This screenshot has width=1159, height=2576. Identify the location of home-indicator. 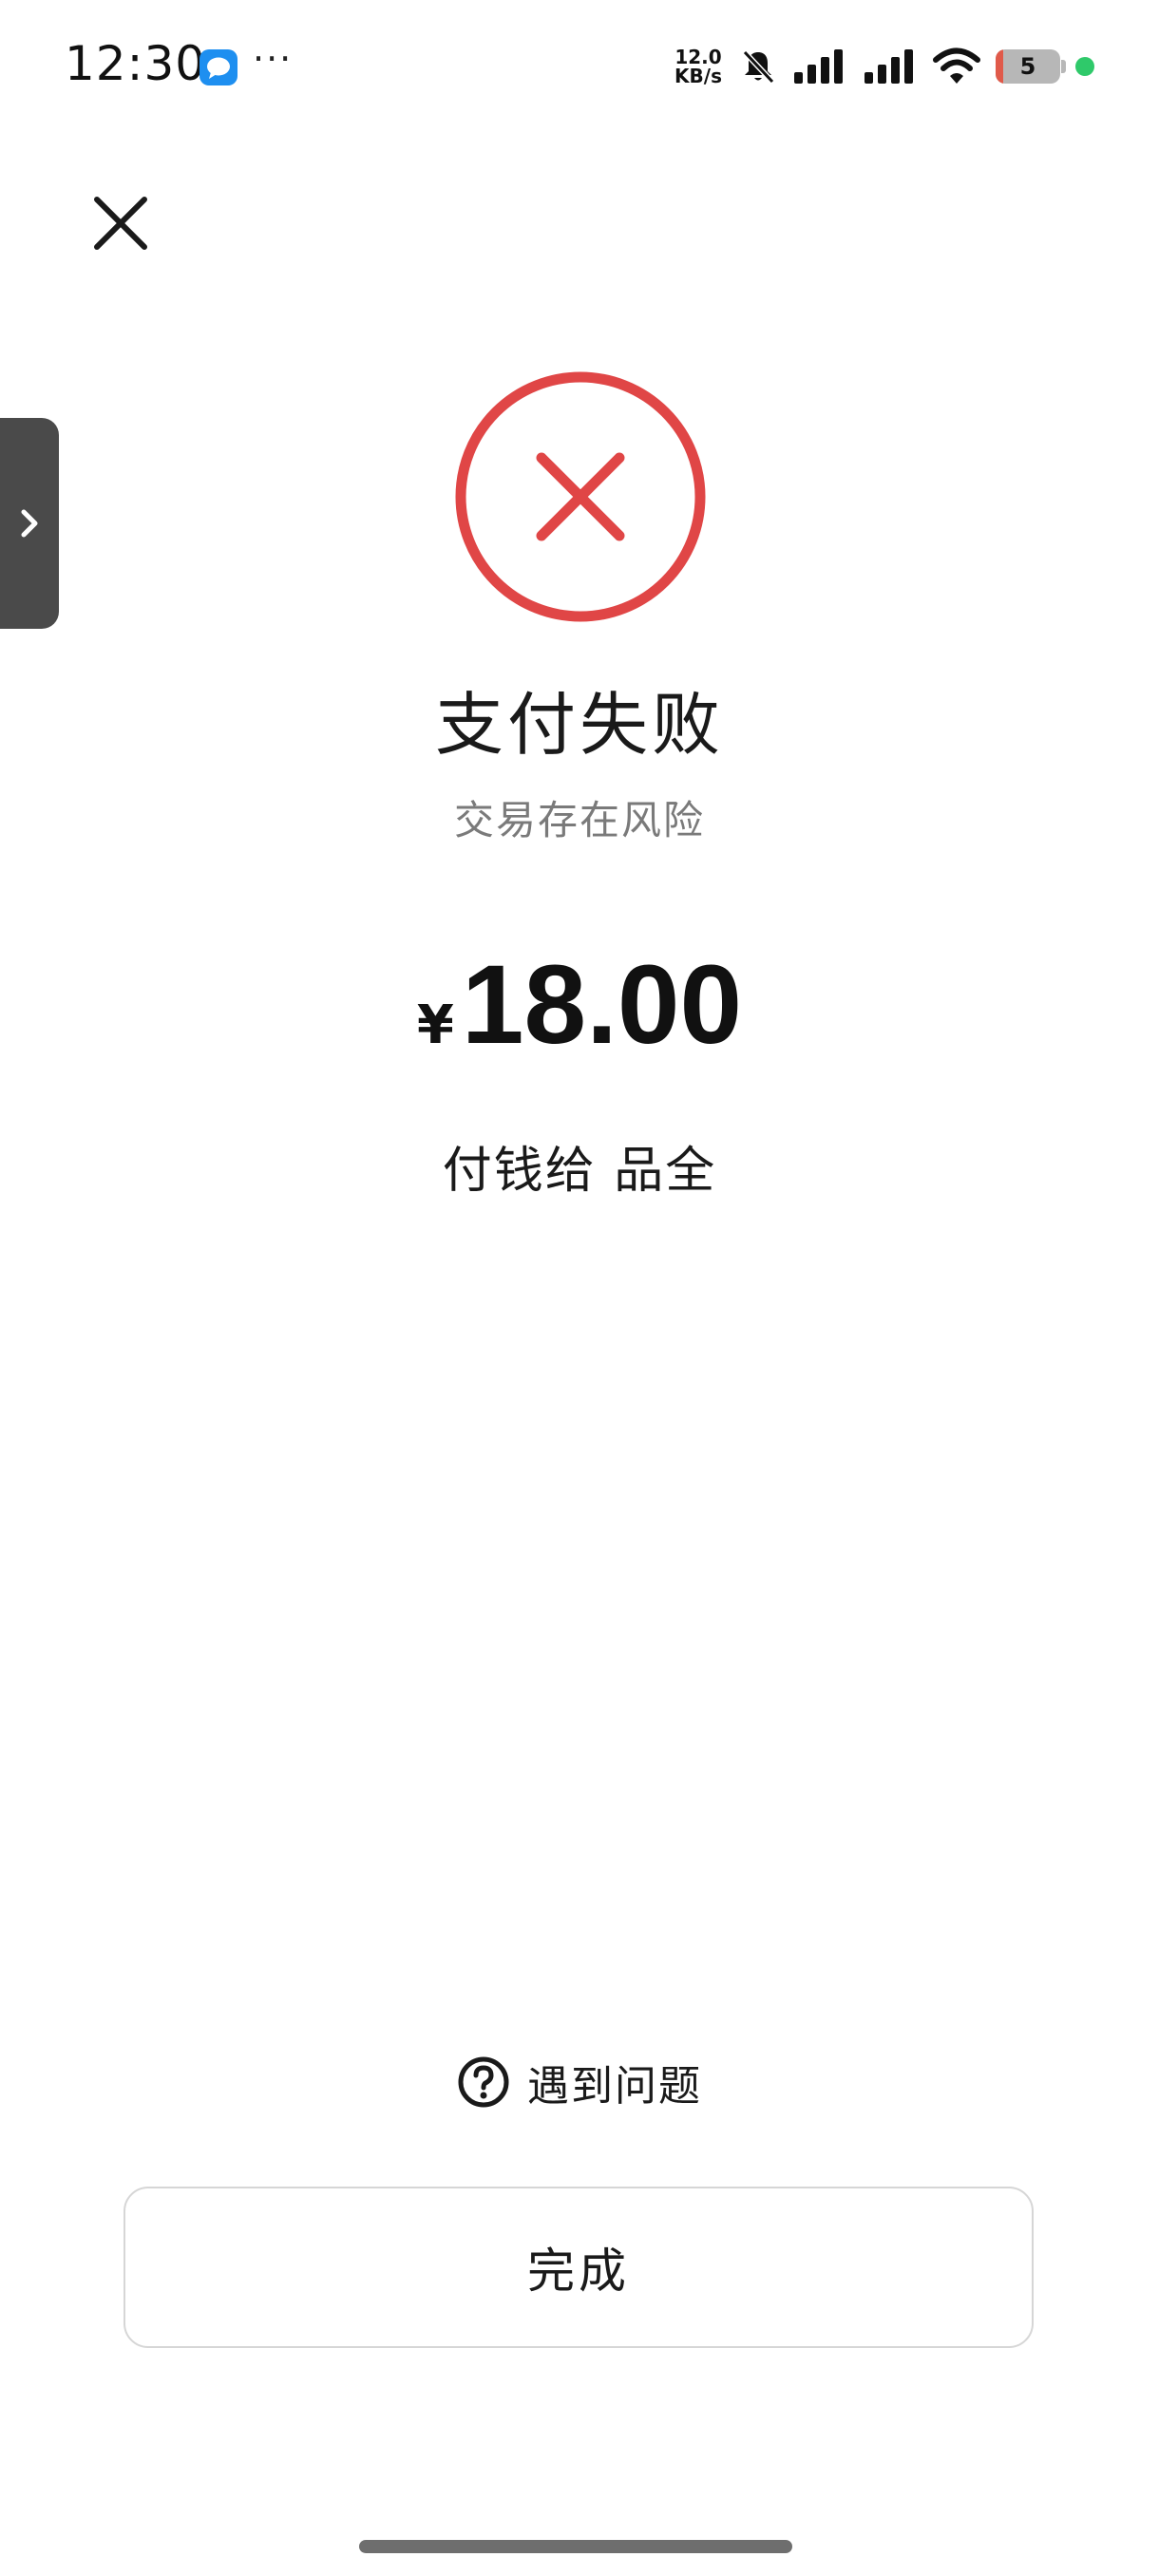
(575, 2546).